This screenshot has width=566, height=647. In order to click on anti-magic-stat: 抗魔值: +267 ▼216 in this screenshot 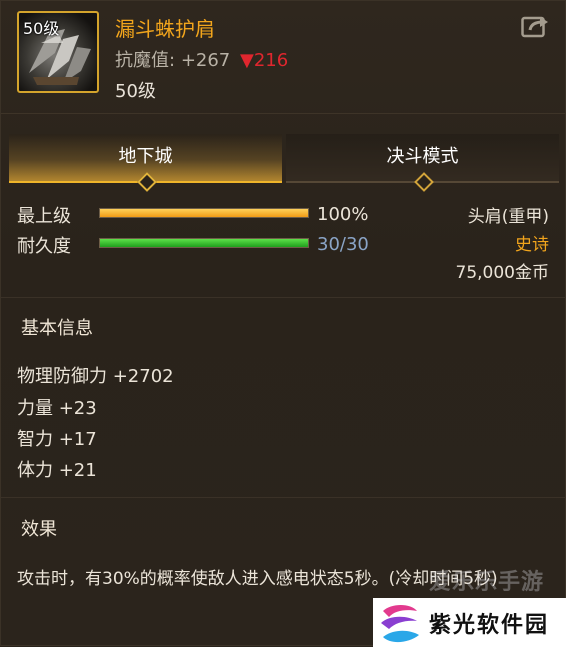, I will do `click(201, 59)`.